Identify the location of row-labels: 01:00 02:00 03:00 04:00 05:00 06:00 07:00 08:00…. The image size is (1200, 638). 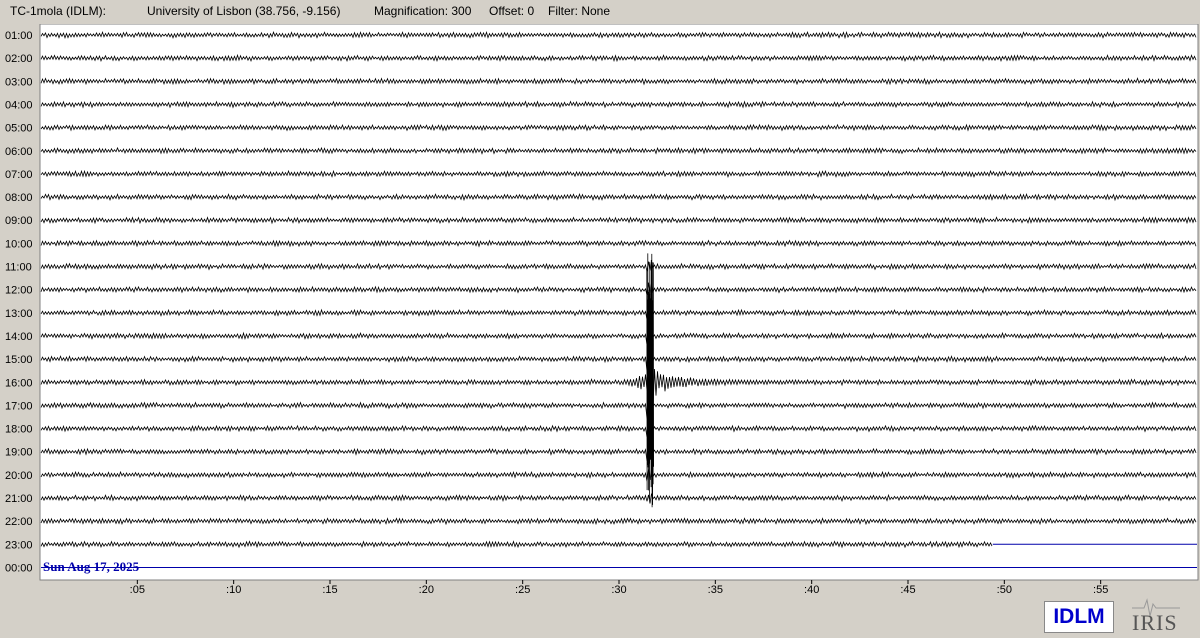
(19, 302).